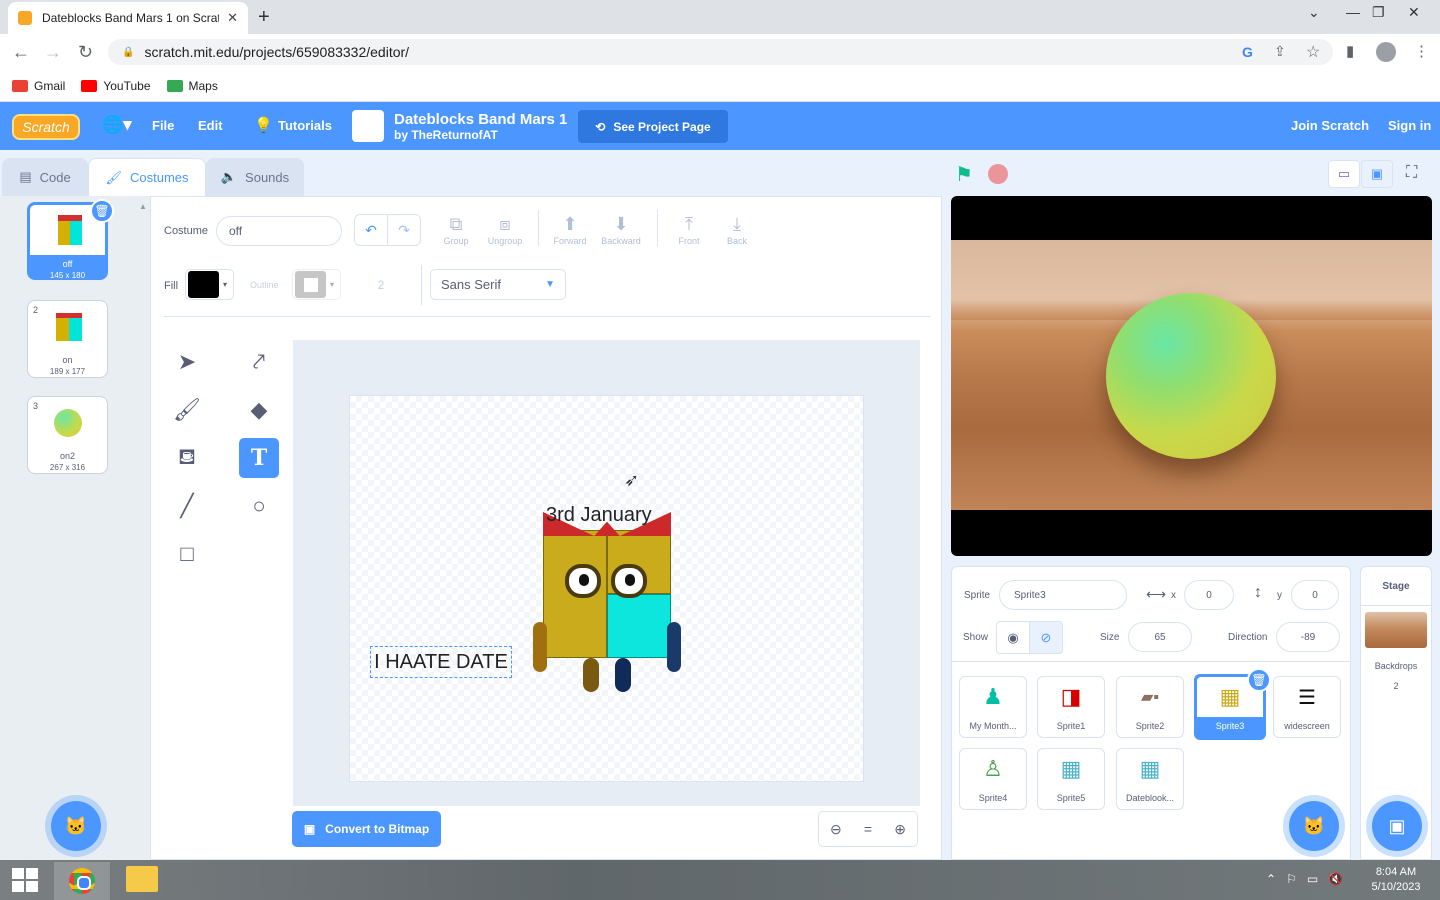 This screenshot has height=900, width=1440. Describe the element at coordinates (1350, 51) in the screenshot. I see `side-panel-icon: ▮` at that location.